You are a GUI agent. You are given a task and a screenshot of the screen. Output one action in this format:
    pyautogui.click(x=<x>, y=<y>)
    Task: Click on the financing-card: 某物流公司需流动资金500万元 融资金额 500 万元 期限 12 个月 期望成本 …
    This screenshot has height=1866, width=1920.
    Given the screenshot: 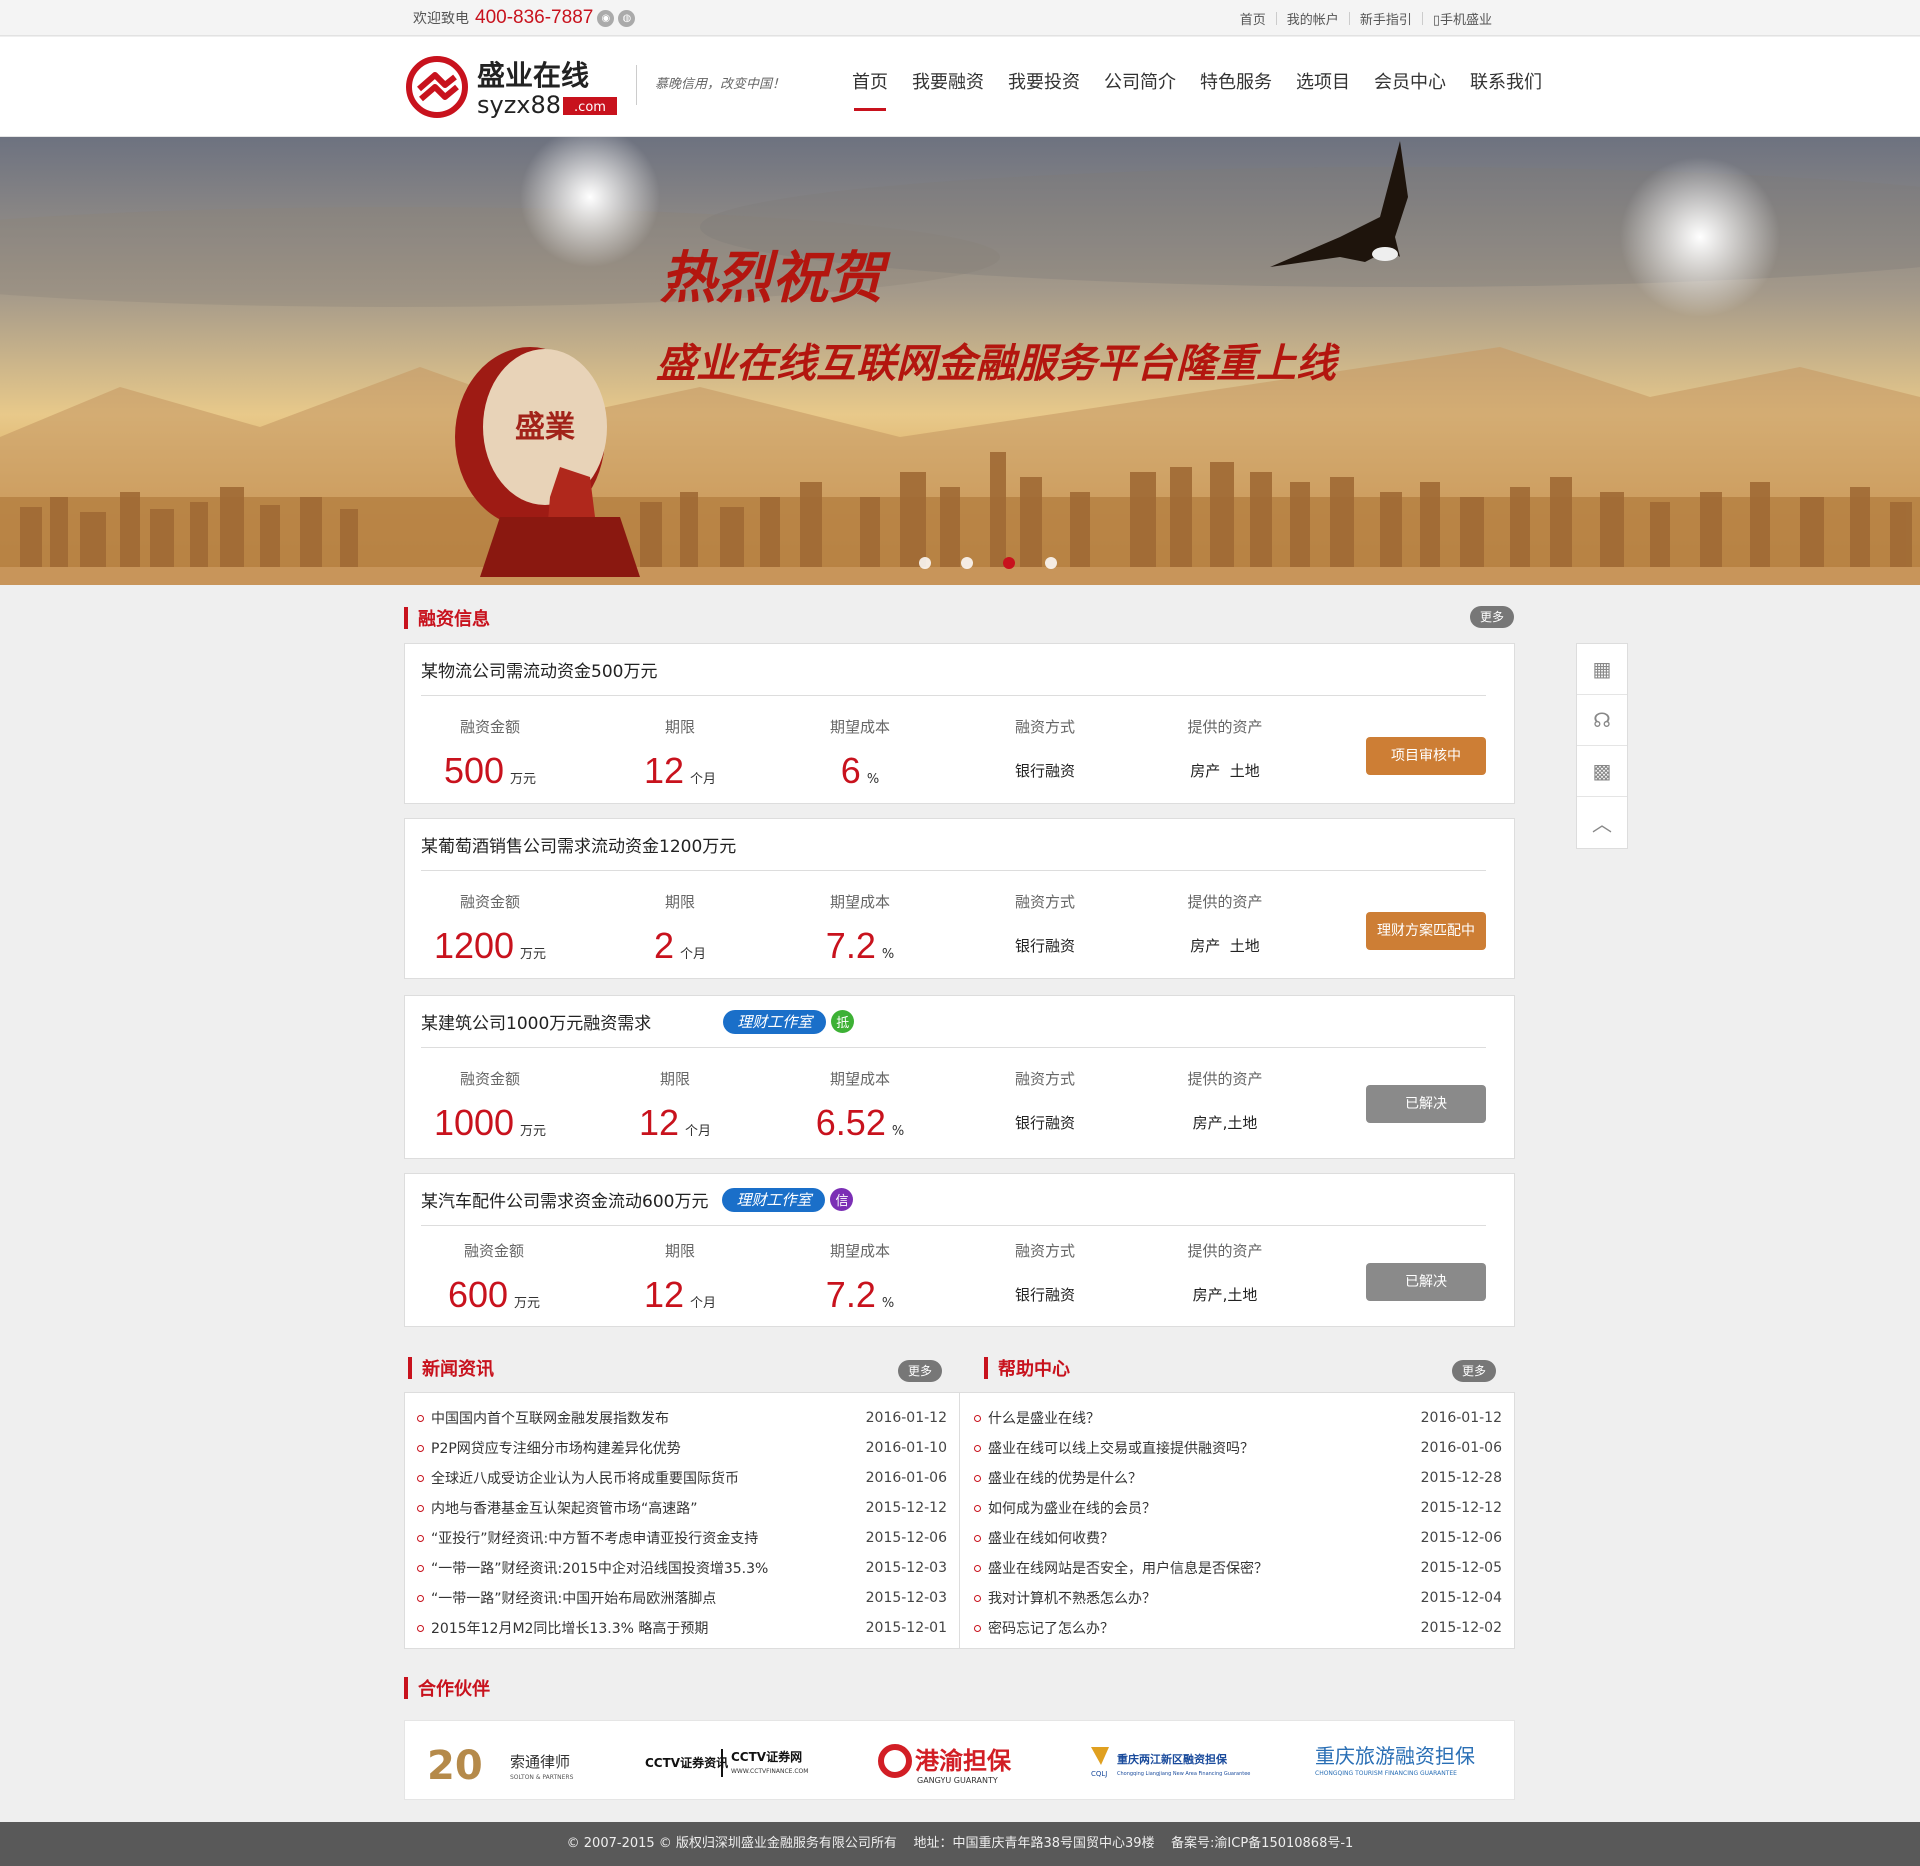 What is the action you would take?
    pyautogui.click(x=959, y=723)
    